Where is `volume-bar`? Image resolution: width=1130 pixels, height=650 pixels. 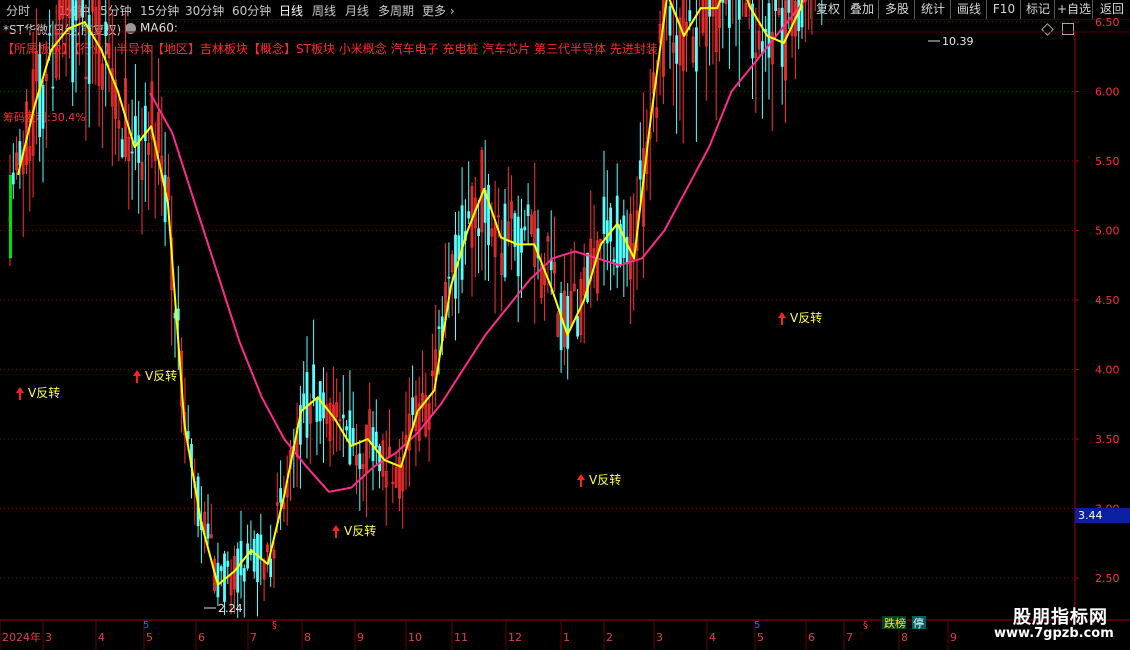
volume-bar is located at coordinates (10, 216).